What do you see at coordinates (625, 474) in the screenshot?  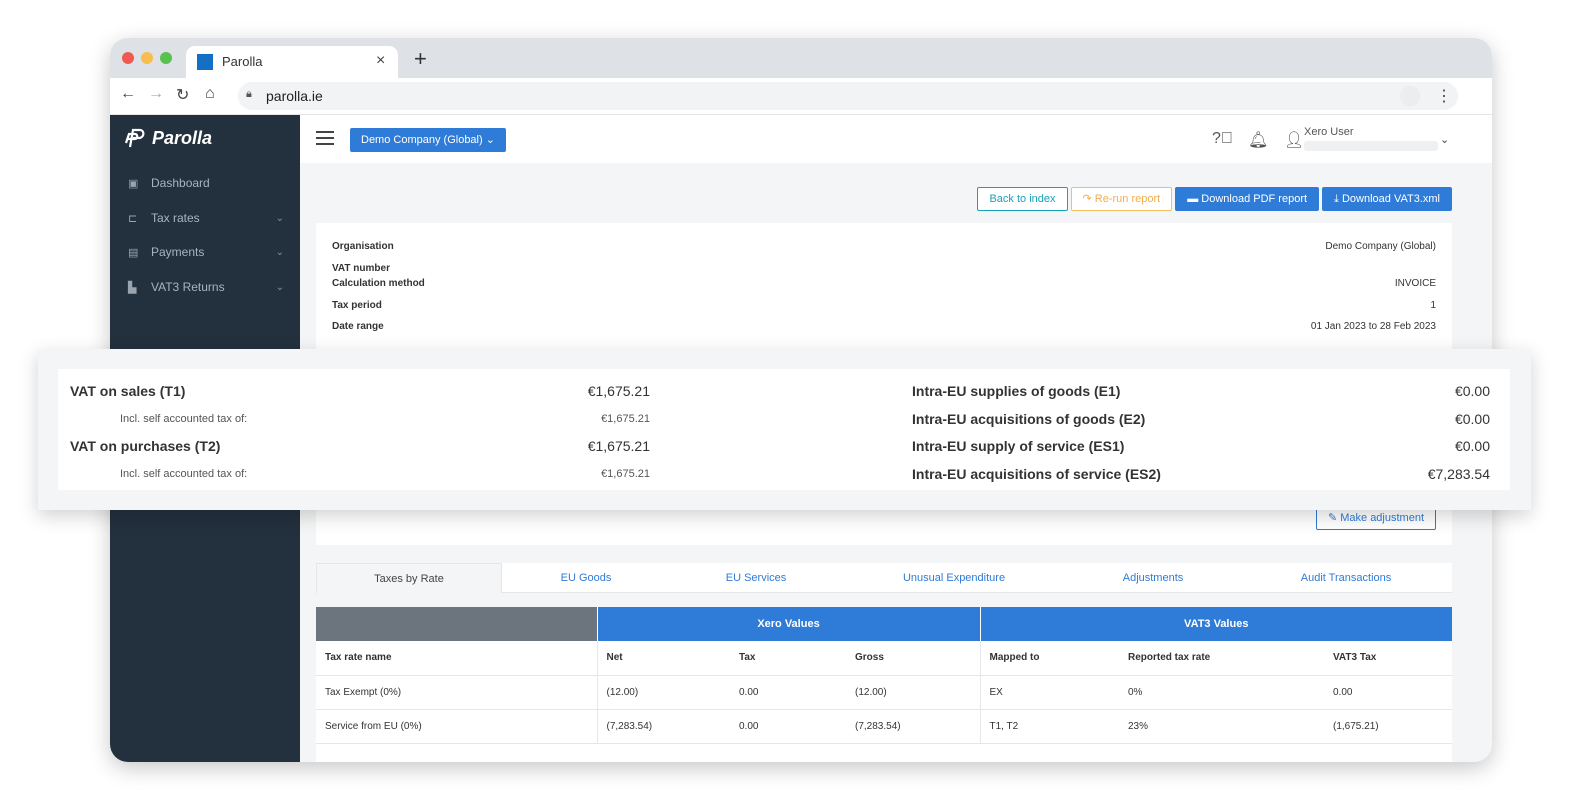 I see `purchases-self-accounted-value: €1,675.21` at bounding box center [625, 474].